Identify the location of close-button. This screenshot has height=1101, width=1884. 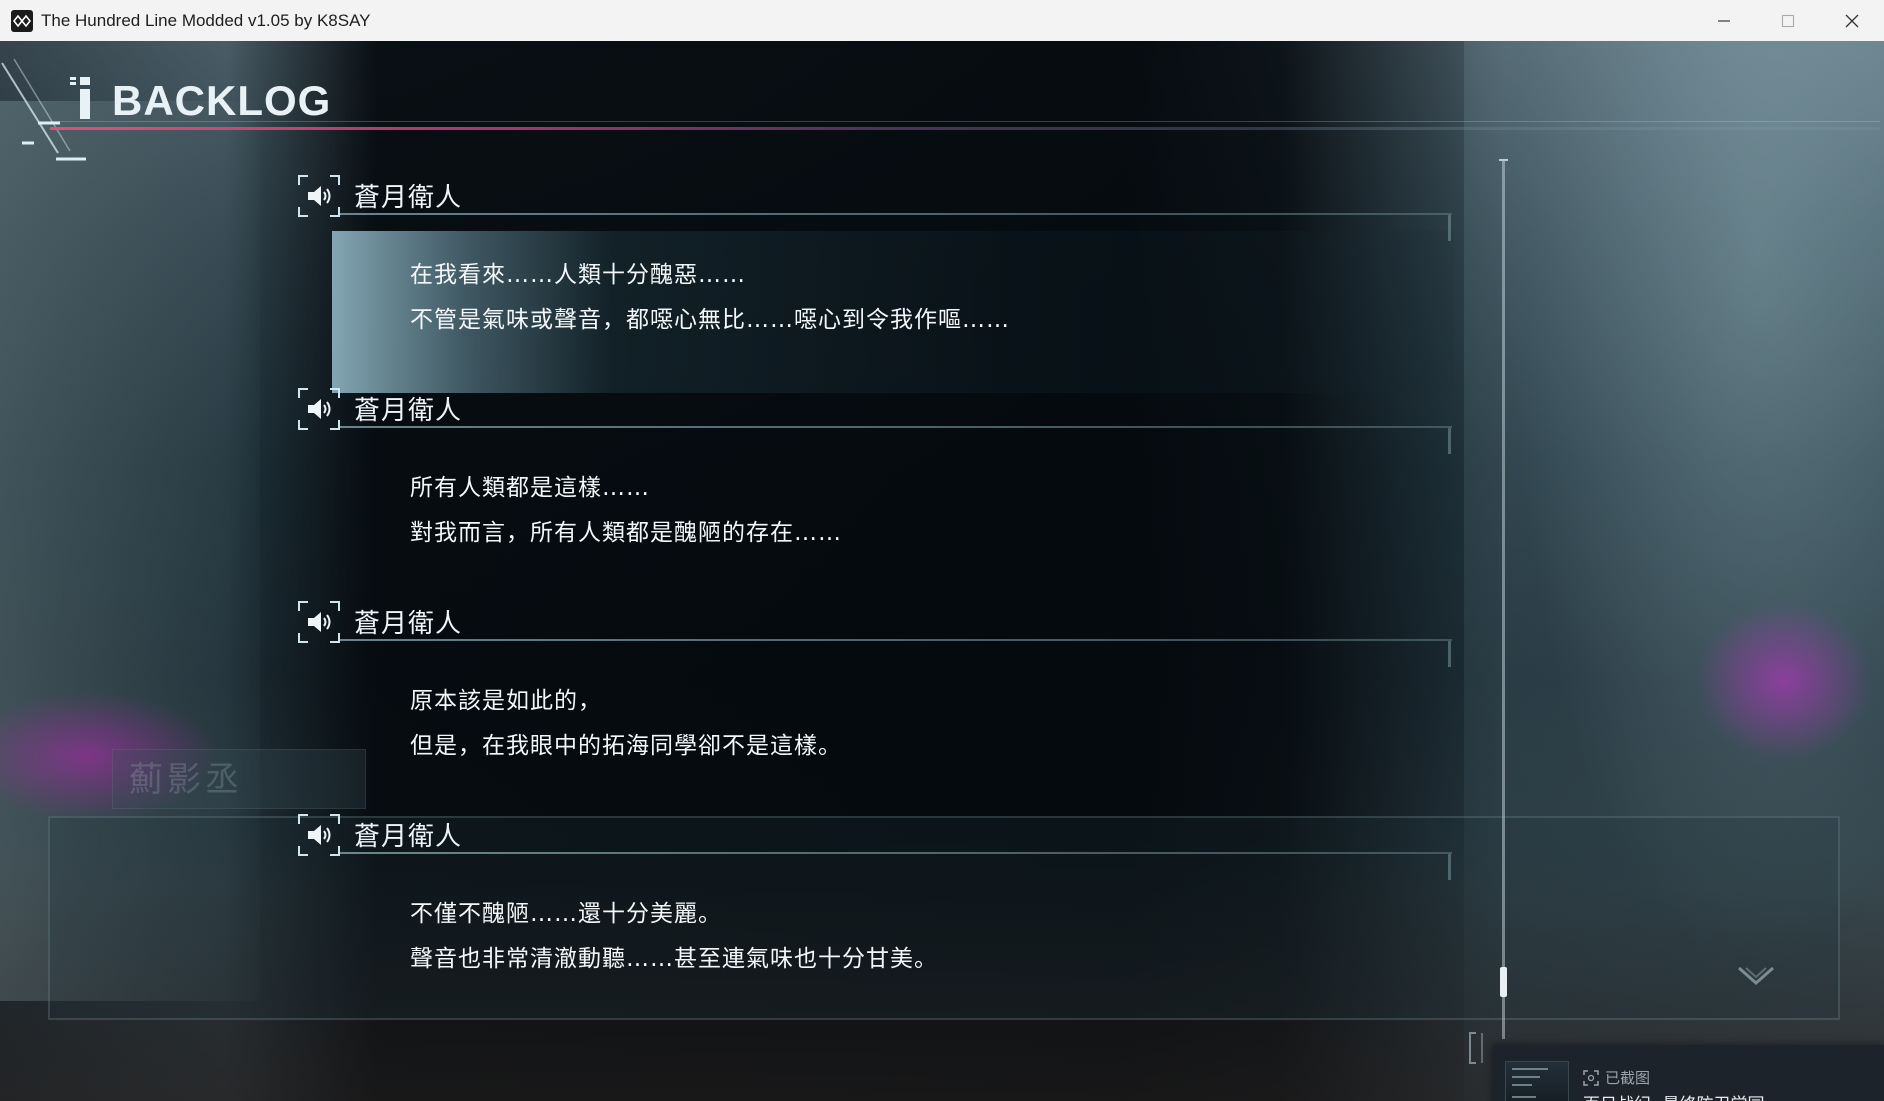
(1852, 20).